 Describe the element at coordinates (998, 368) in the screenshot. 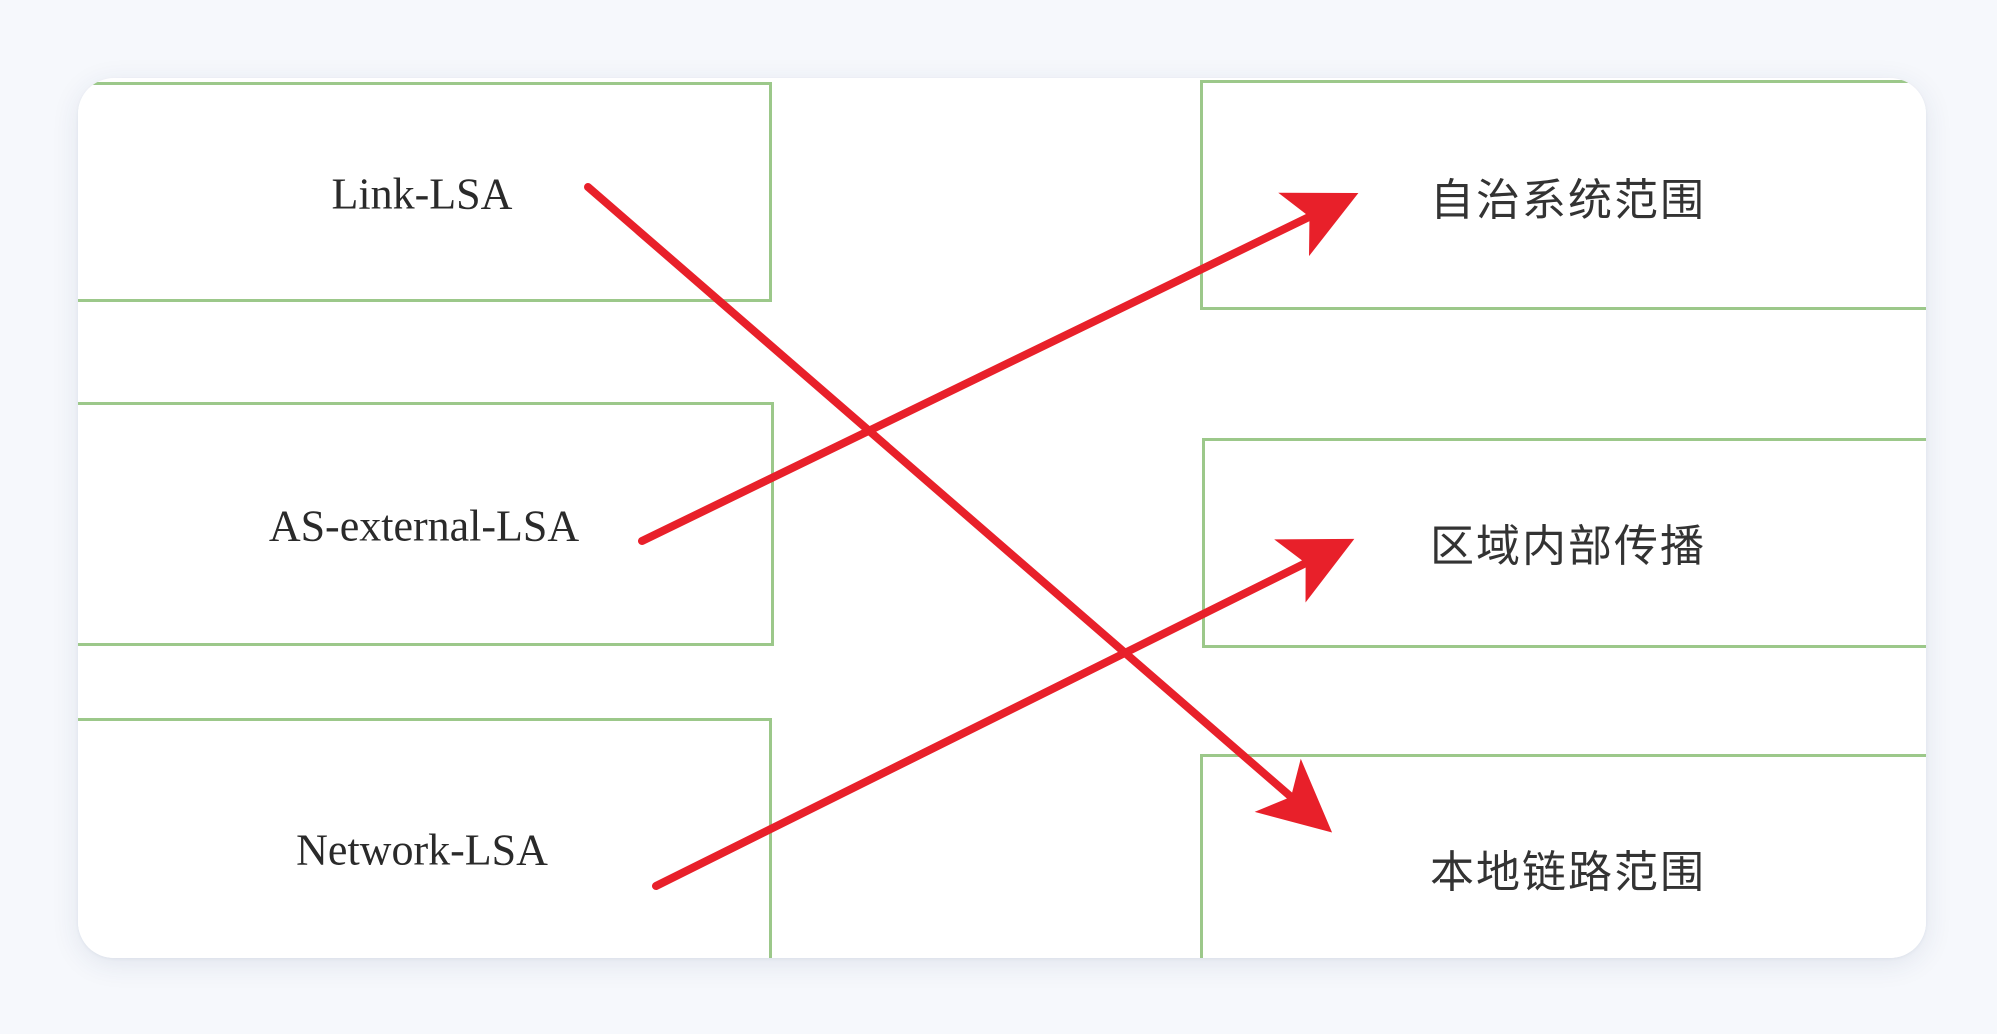

I see `arrow-as-external-lsa-to-as-scope` at that location.